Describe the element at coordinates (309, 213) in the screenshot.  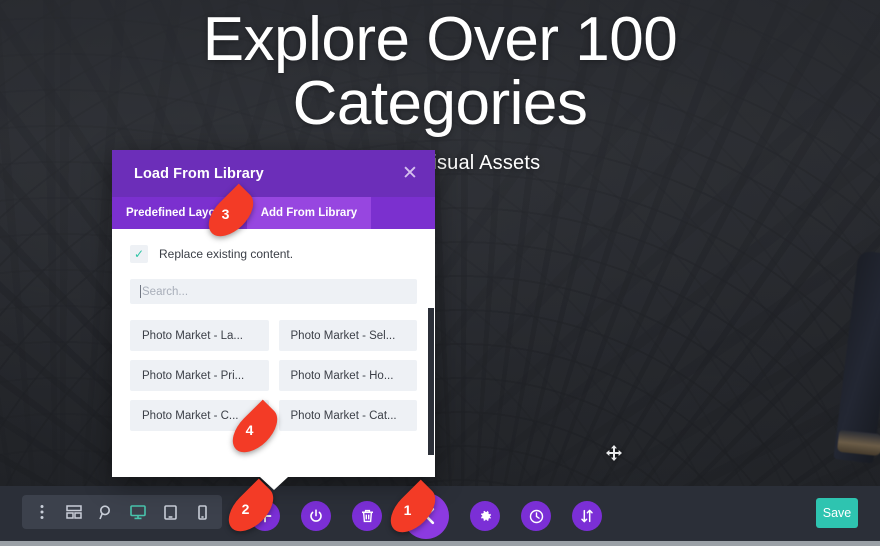
I see `tab-add-from-library: Add From Library` at that location.